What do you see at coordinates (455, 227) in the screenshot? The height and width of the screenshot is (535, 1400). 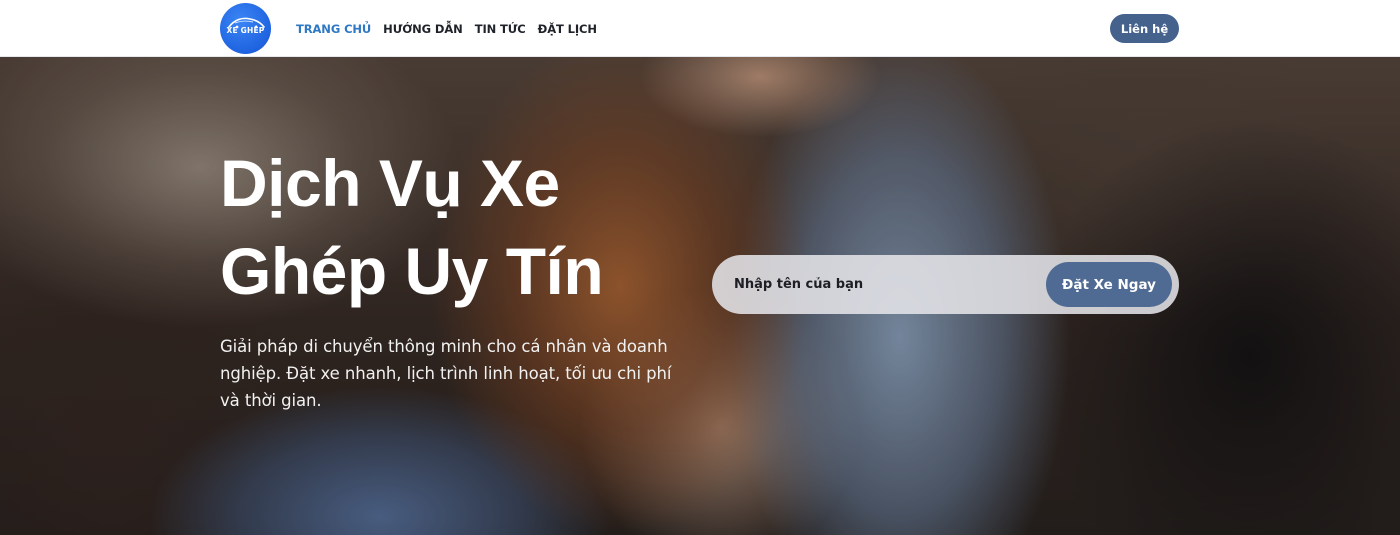 I see `hero-title: Dịch Vụ Xe Ghép Uy Tín` at bounding box center [455, 227].